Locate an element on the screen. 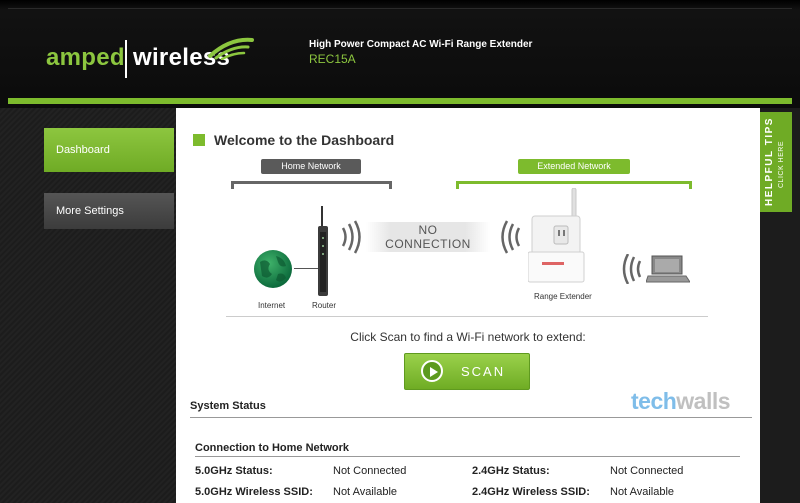  no-connection-banner: NO CONNECTION is located at coordinates (428, 237).